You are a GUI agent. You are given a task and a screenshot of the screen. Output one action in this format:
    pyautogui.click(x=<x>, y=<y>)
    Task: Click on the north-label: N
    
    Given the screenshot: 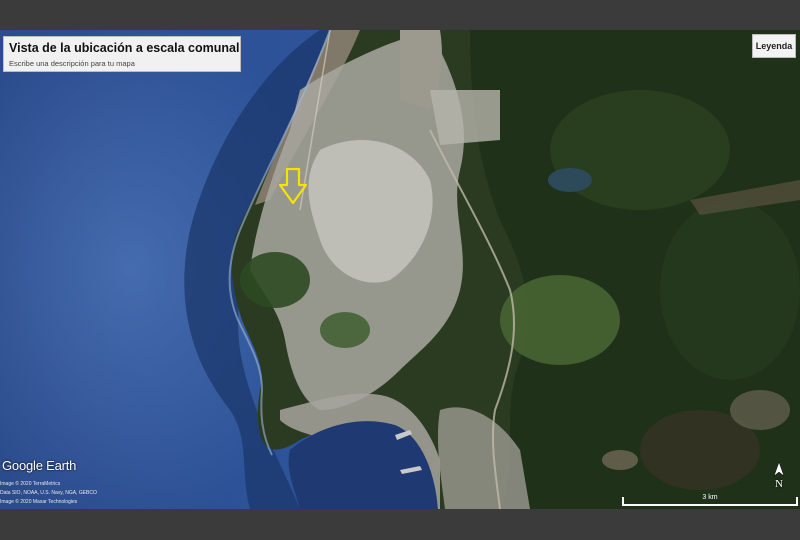 What is the action you would take?
    pyautogui.click(x=779, y=484)
    